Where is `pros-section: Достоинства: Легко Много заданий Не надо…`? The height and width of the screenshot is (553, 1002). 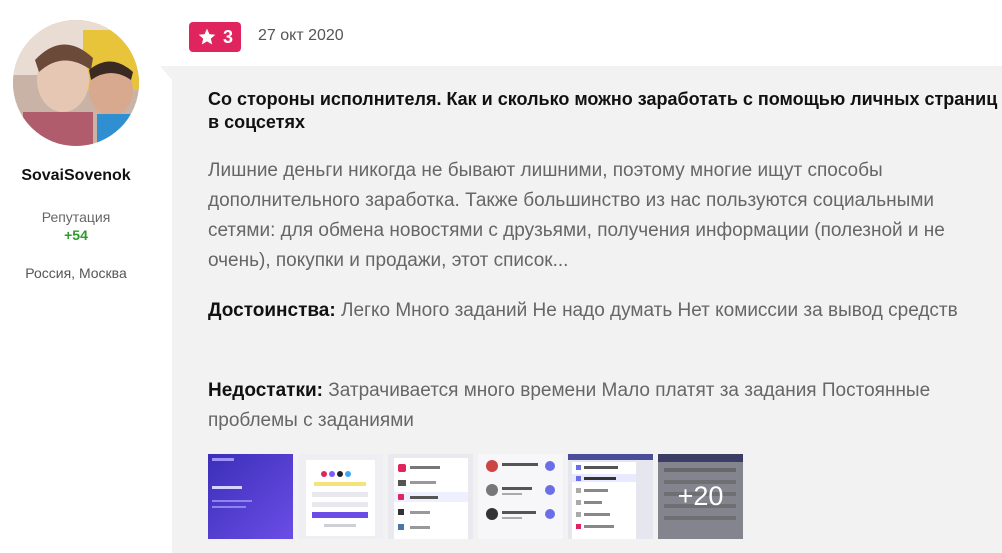 pros-section: Достоинства: Легко Много заданий Не надо… is located at coordinates (593, 311).